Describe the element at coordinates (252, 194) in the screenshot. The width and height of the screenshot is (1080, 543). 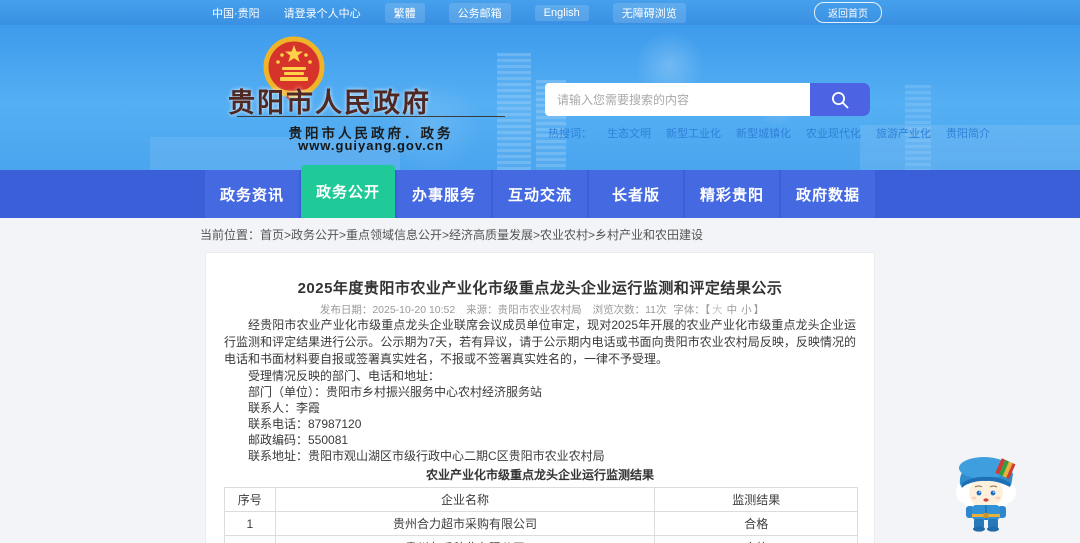
I see `nav-tab-news: 政务资讯` at that location.